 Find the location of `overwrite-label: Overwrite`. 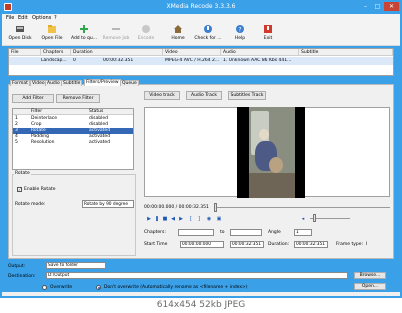

overwrite-label: Overwrite is located at coordinates (61, 287).